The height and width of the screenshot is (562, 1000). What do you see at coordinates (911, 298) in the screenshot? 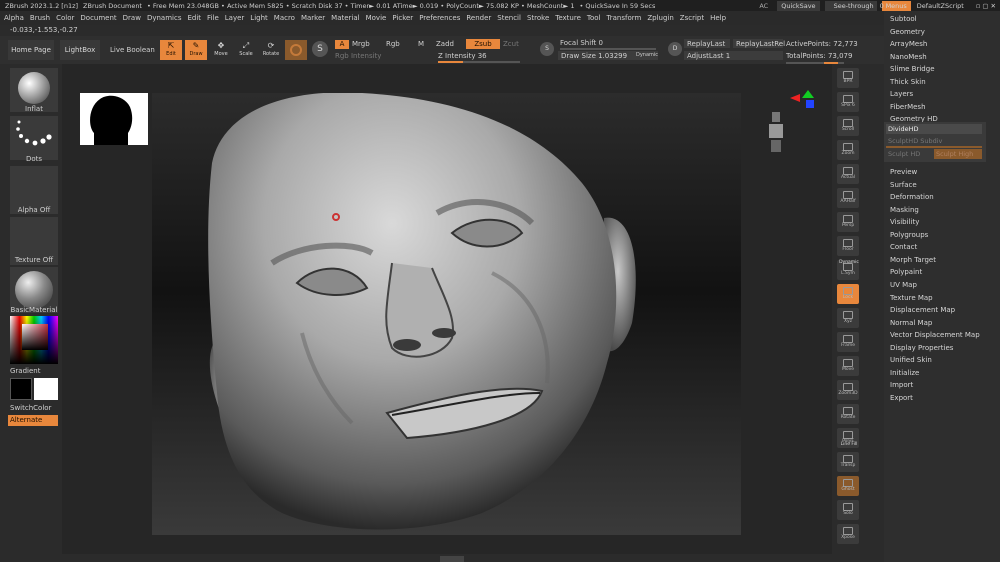
I see `palette-item-texture-map: Texture Map` at bounding box center [911, 298].